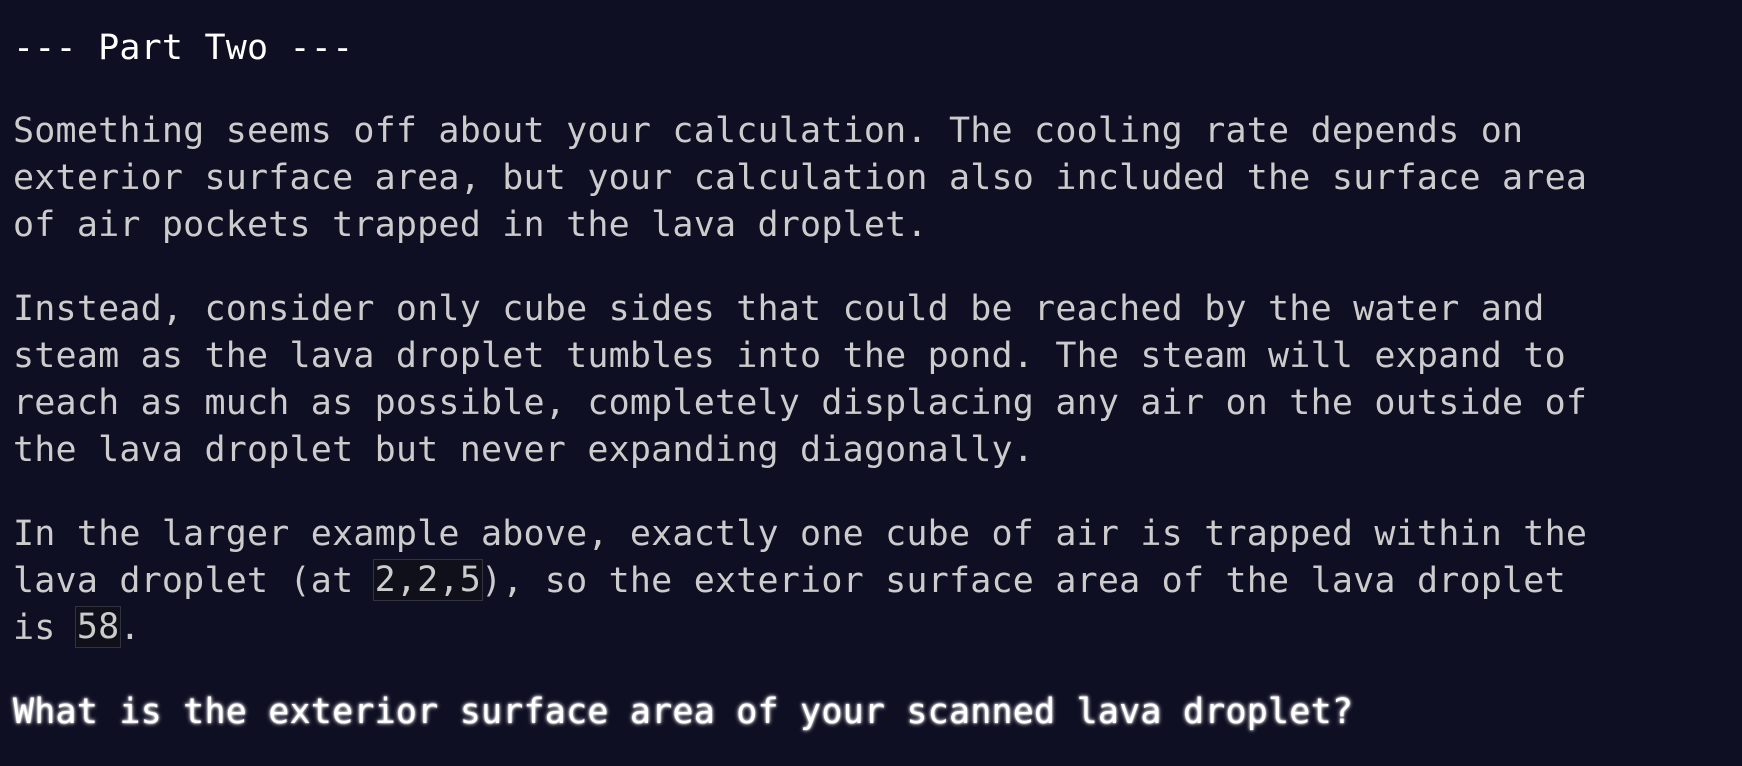 The width and height of the screenshot is (1742, 766). What do you see at coordinates (427, 580) in the screenshot?
I see `inline-code-coordinate: 2,2,5` at bounding box center [427, 580].